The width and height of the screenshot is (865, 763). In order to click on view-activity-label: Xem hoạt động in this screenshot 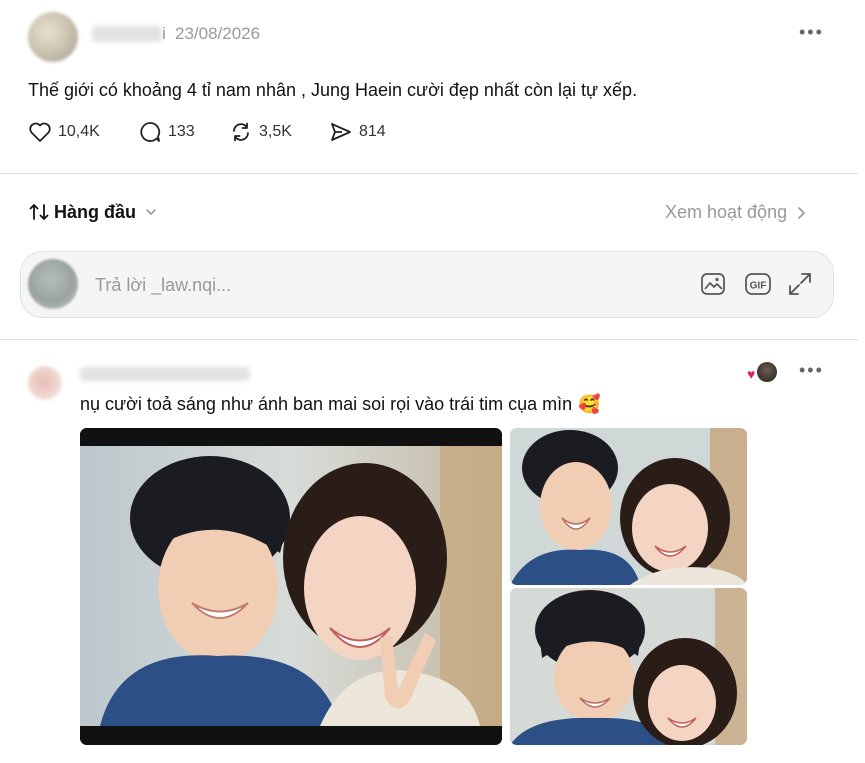, I will do `click(726, 212)`.